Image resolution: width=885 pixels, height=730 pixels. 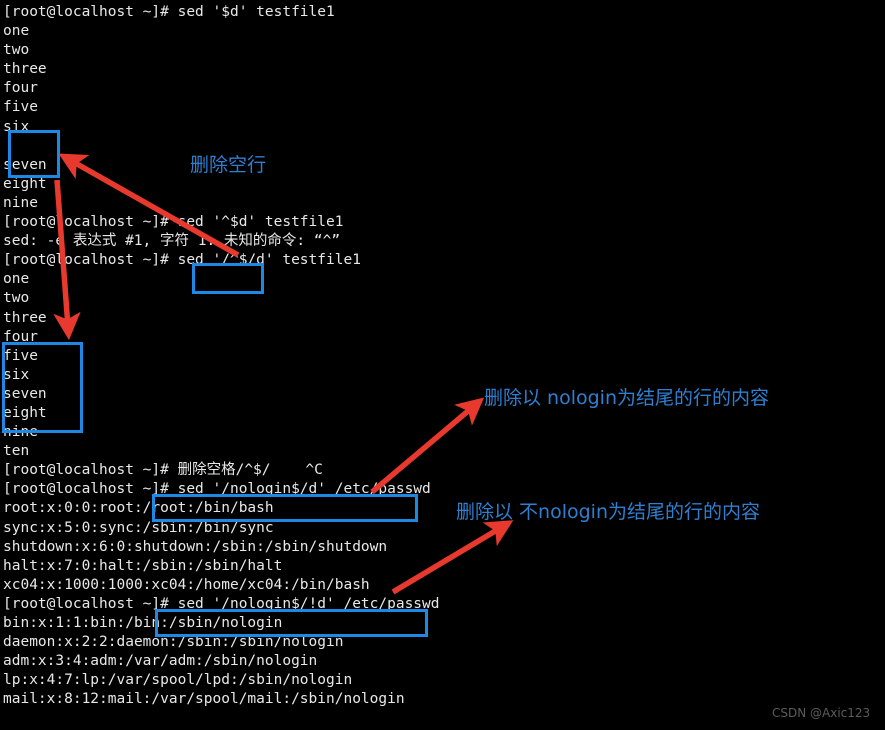 What do you see at coordinates (172, 241) in the screenshot?
I see `terminal-line: sed: -e 表达式 #1, 字符 1: 未知的命令: “^”` at bounding box center [172, 241].